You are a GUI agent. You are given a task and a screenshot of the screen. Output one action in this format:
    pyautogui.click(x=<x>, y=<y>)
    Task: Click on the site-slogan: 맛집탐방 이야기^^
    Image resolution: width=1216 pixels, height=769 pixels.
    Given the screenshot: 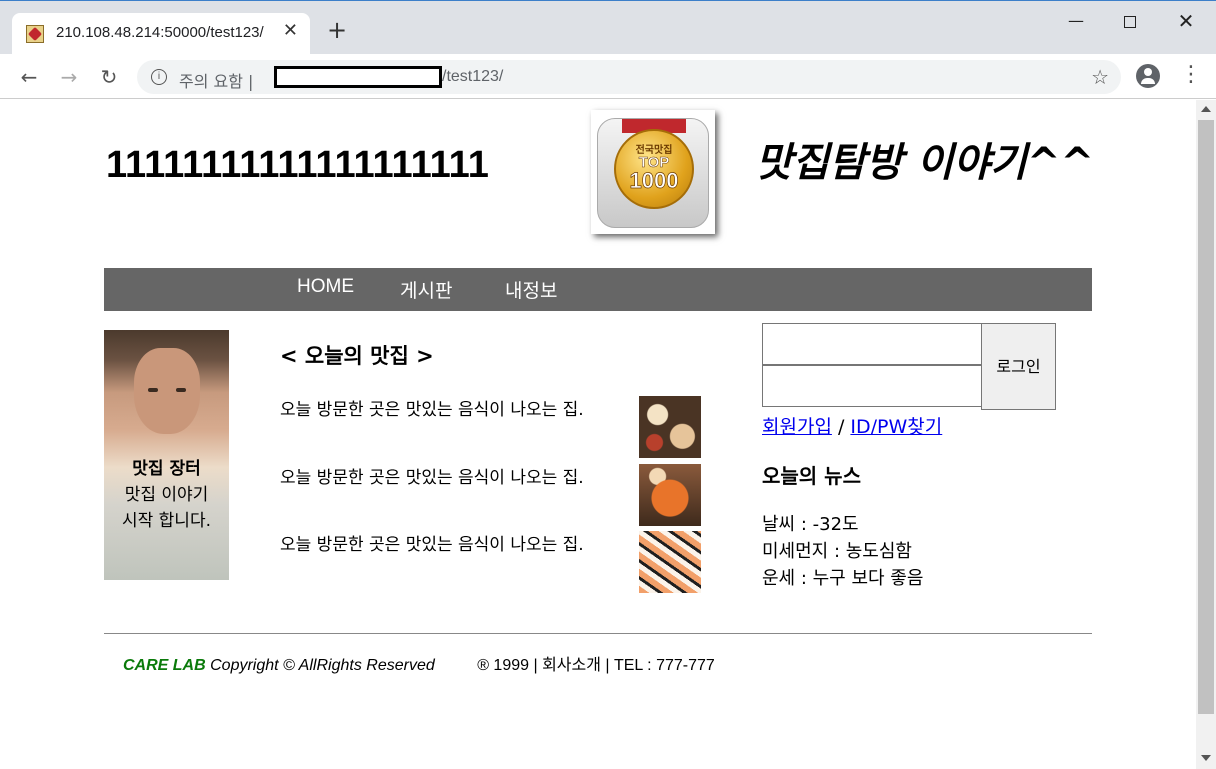 What is the action you would take?
    pyautogui.click(x=924, y=163)
    